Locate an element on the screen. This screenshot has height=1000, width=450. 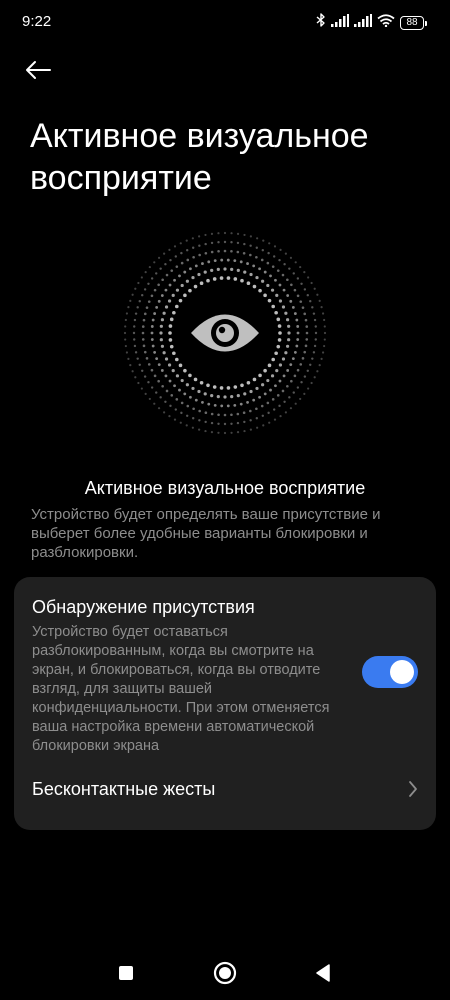
recents-button is located at coordinates (126, 975).